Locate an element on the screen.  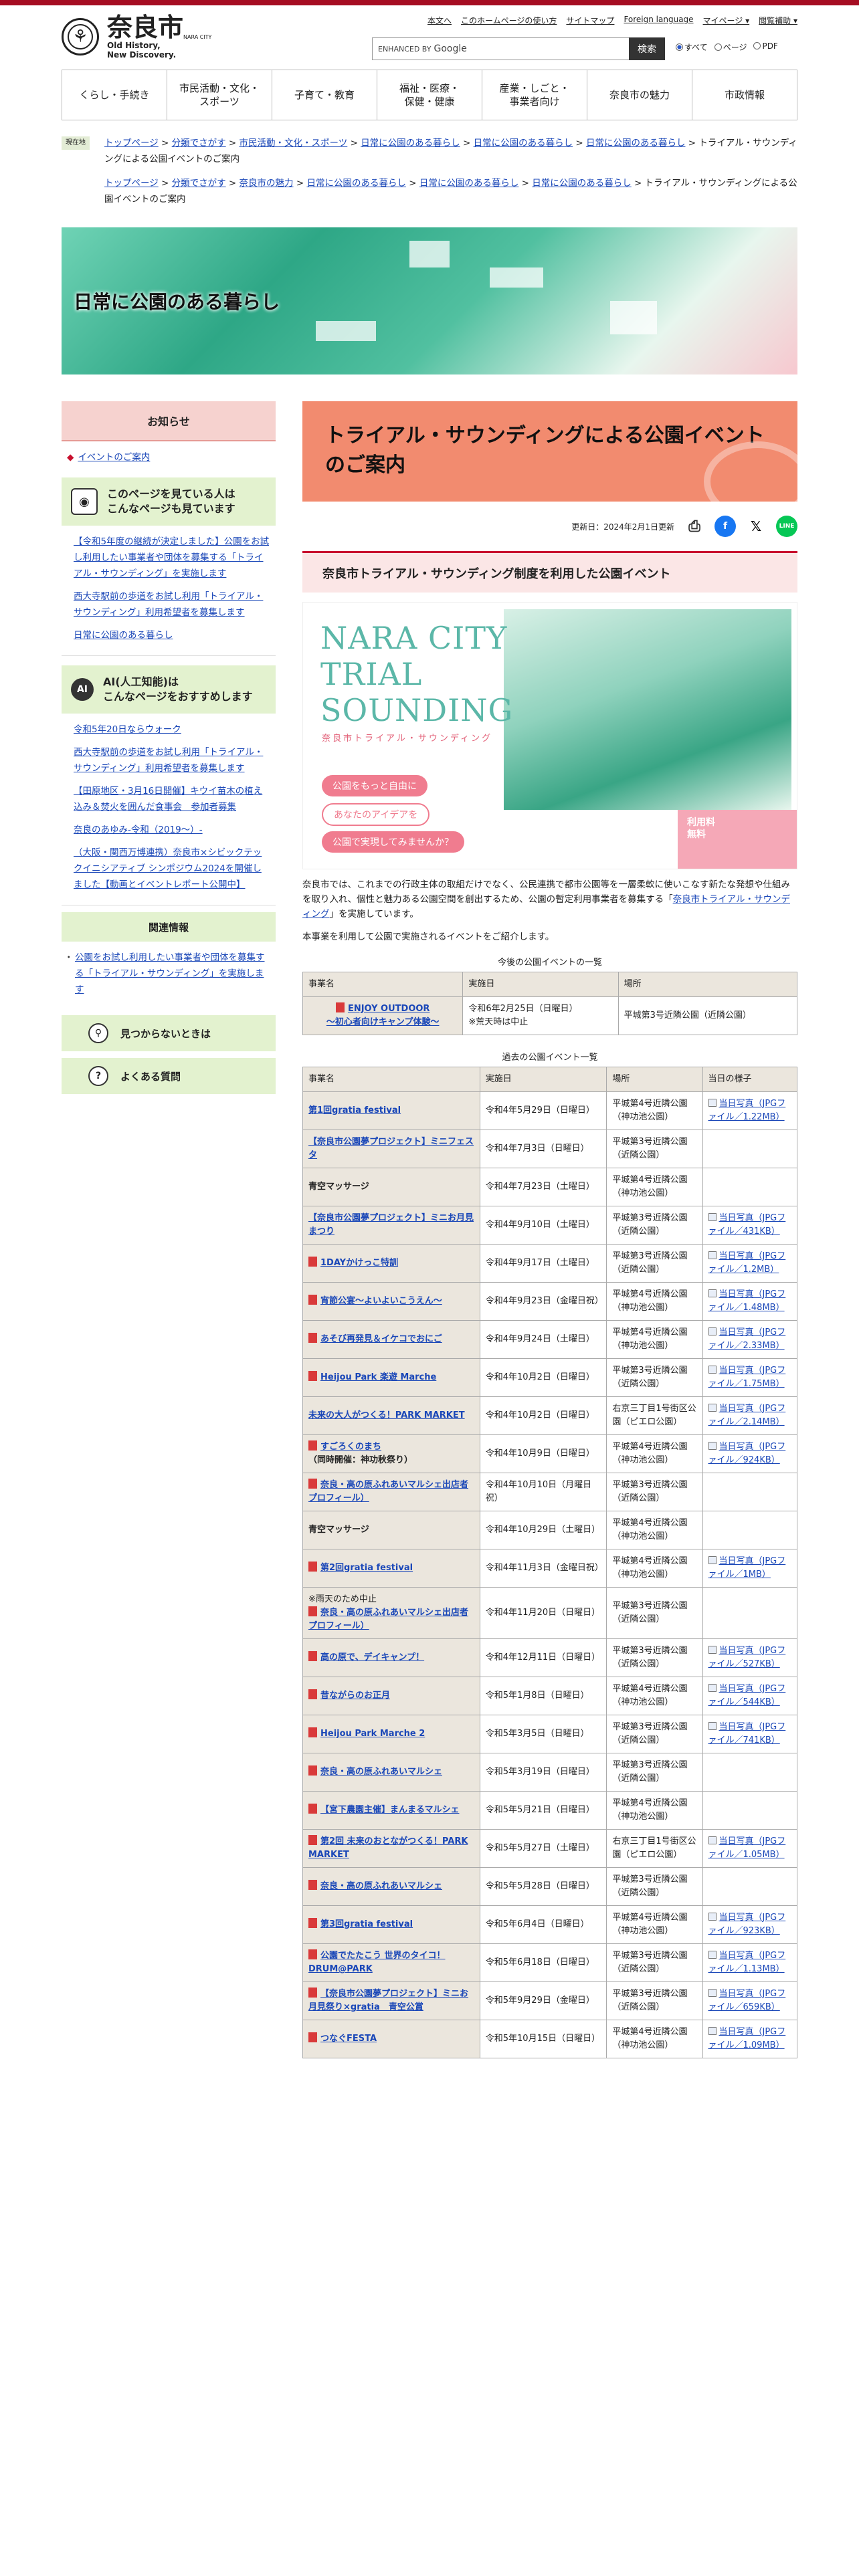
event-link: 【宮下農園主催】まんまるマルシェ is located at coordinates (389, 1810).